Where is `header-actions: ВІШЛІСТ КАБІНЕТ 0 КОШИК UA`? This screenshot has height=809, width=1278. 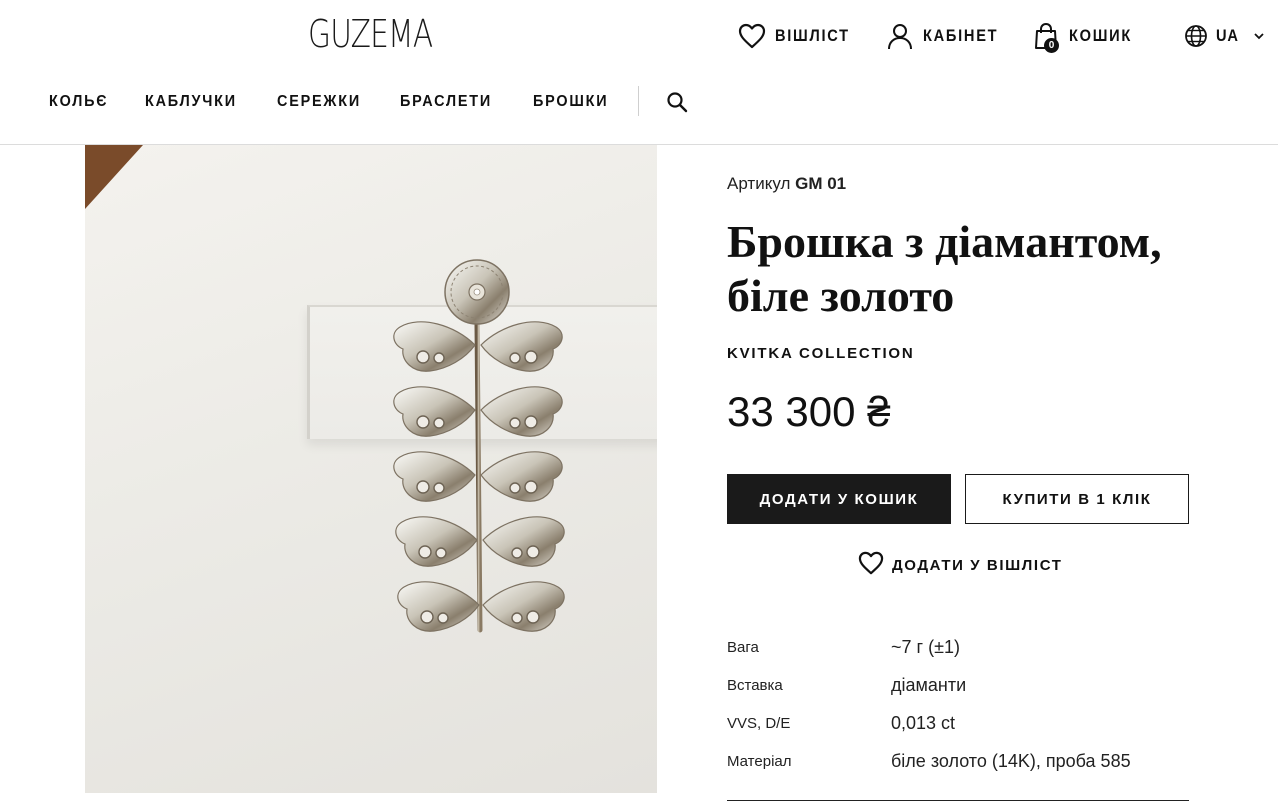
header-actions: ВІШЛІСТ КАБІНЕТ 0 КОШИК UA is located at coordinates (639, 38).